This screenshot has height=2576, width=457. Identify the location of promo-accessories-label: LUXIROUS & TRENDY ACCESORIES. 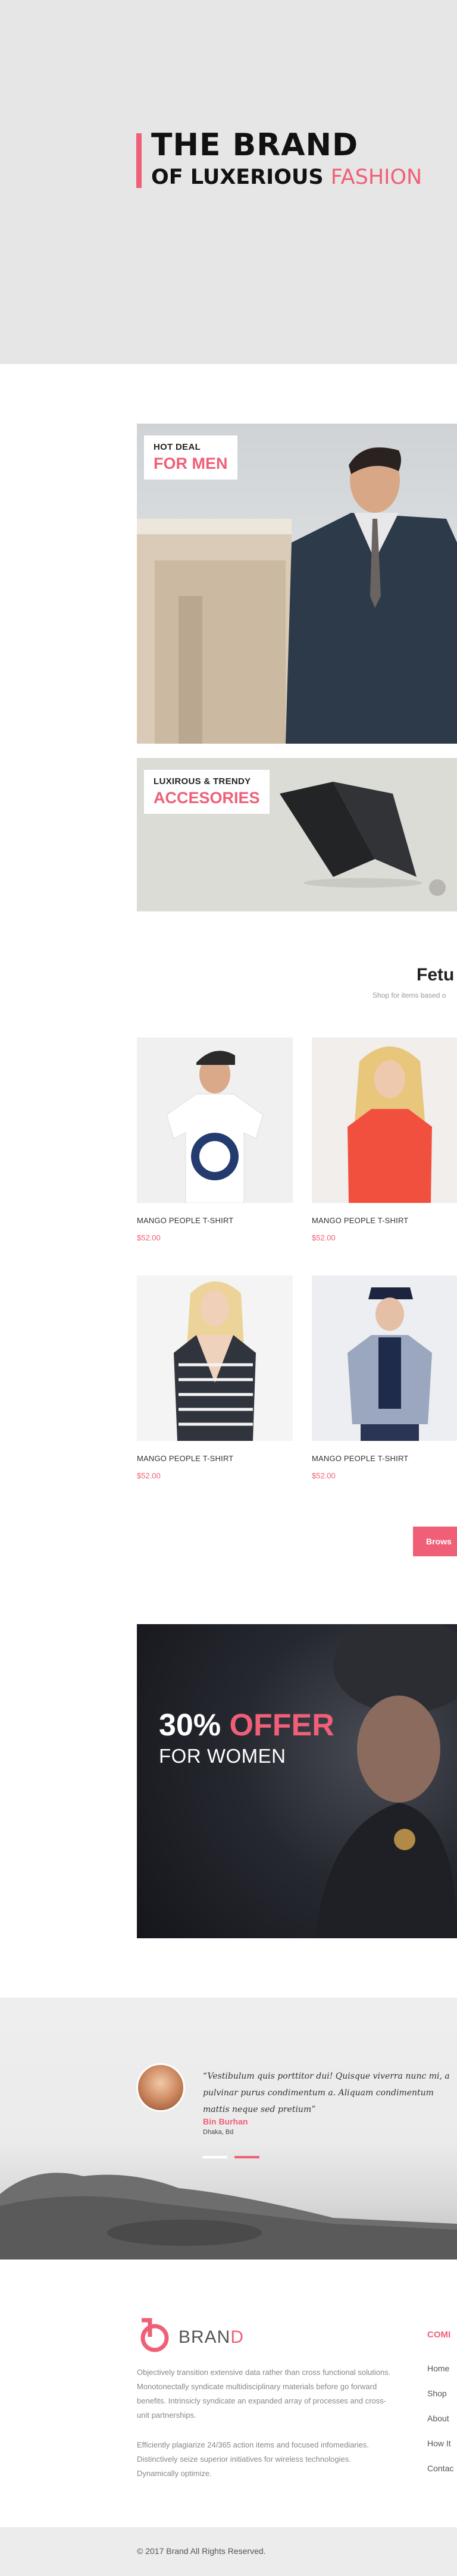
(207, 792).